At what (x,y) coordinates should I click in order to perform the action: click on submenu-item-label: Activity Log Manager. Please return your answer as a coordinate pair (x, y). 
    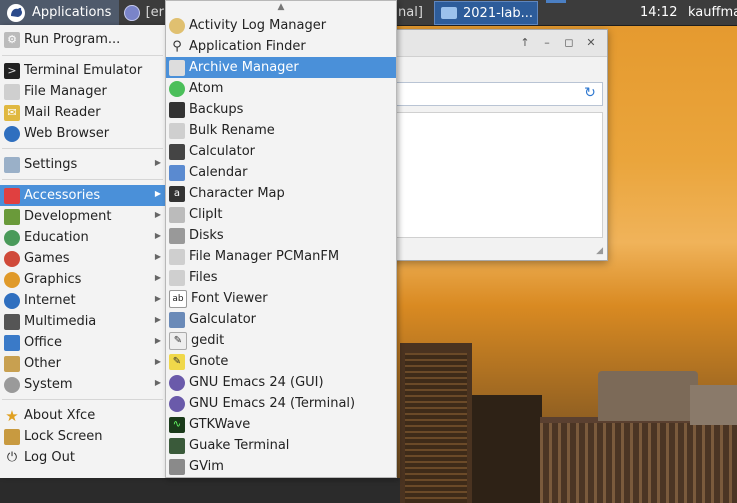
    Looking at the image, I should click on (258, 25).